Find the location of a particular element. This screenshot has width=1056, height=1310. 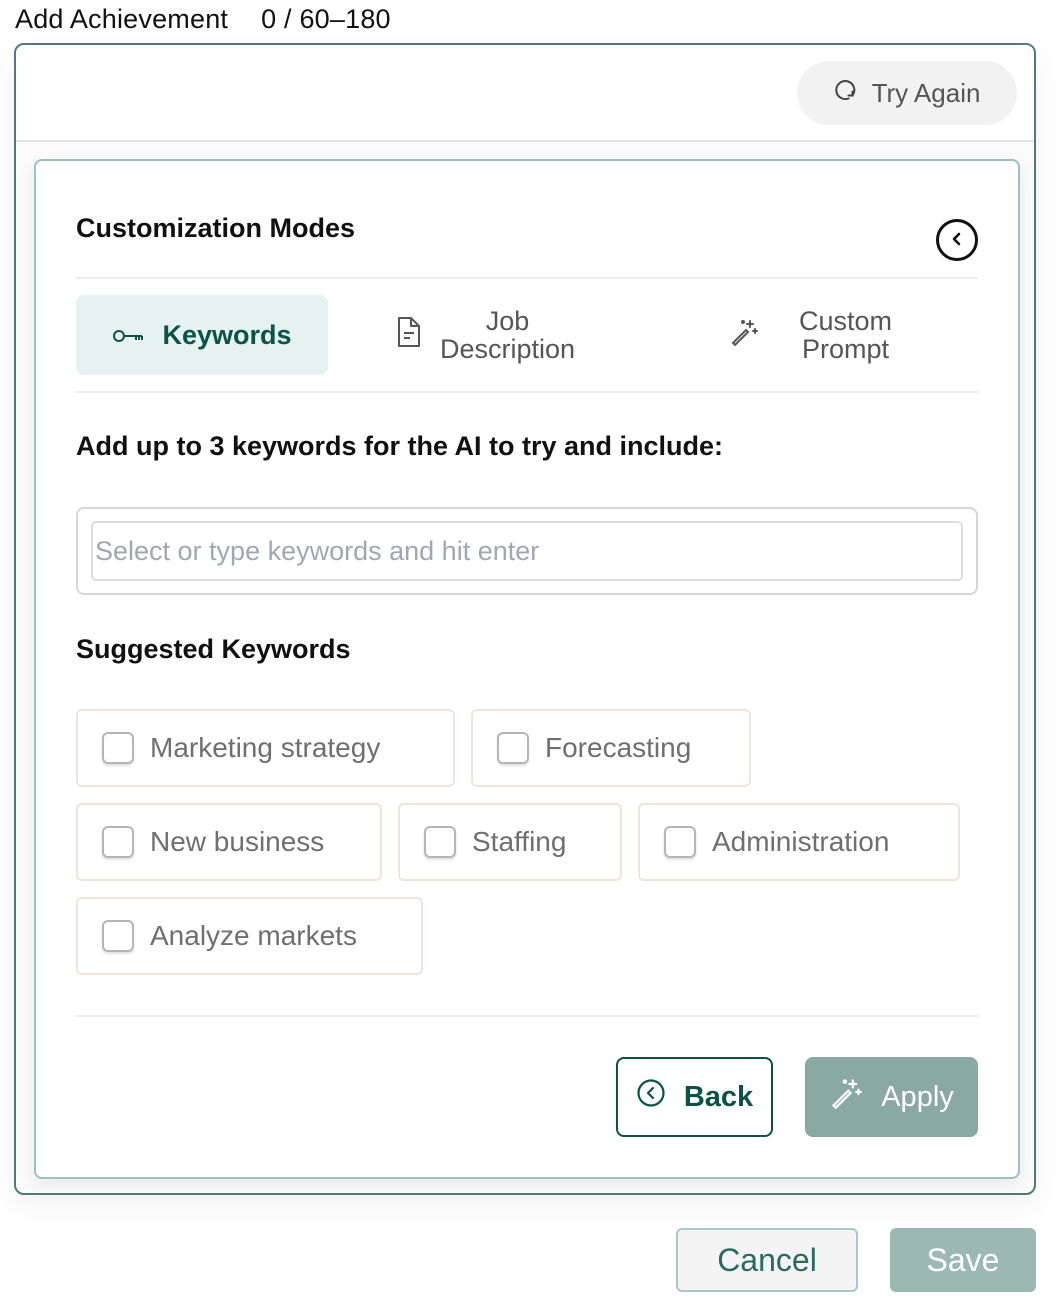

keyword-input is located at coordinates (527, 551).